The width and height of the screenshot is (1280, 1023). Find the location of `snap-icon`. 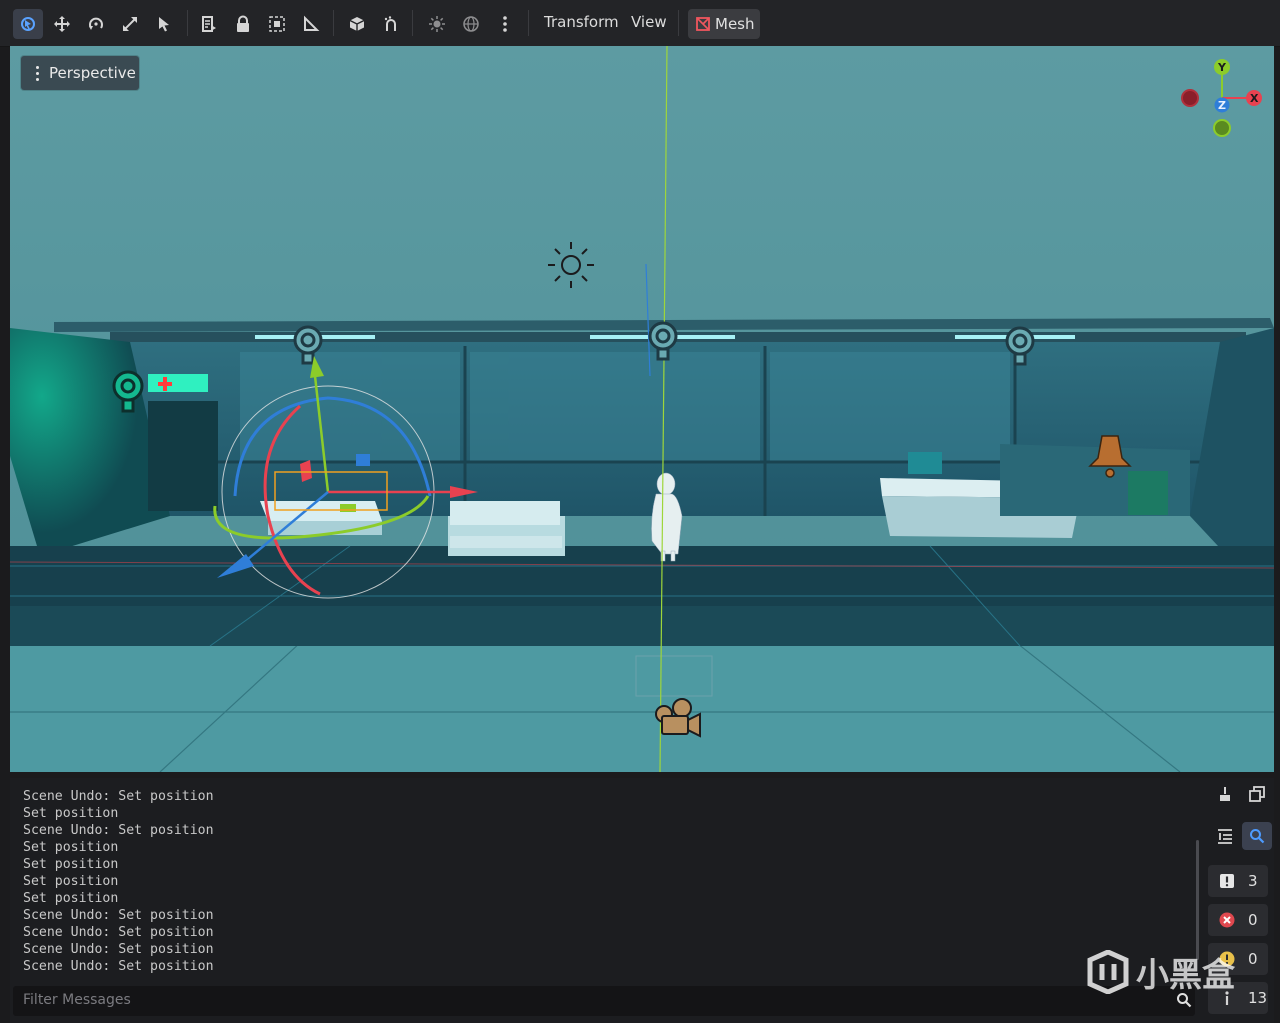

snap-icon is located at coordinates (390, 23).